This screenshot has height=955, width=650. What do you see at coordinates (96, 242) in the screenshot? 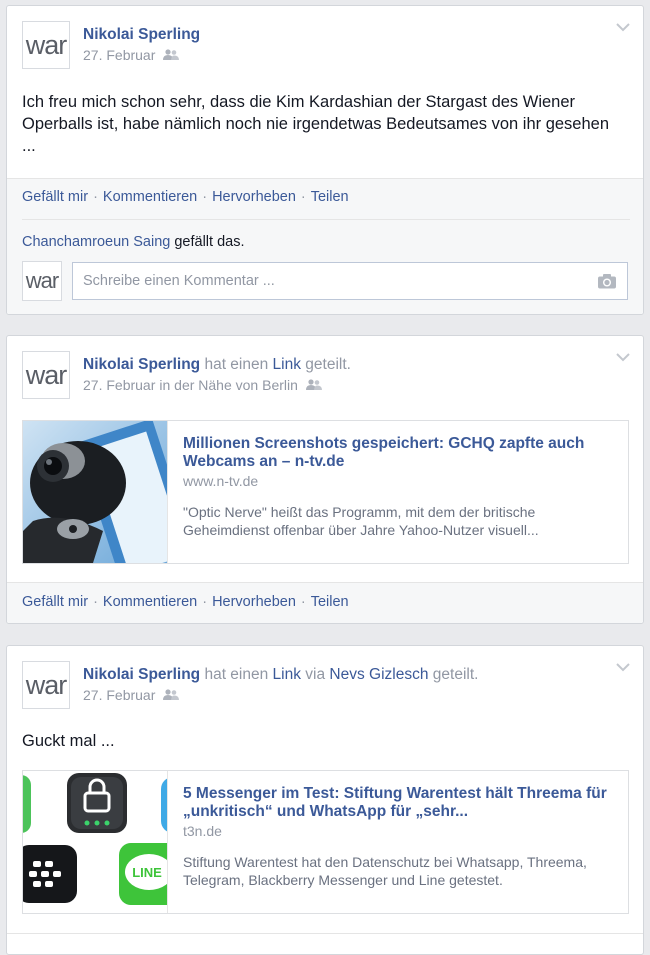
I see `liker-name: Chanchamroeun Saing` at bounding box center [96, 242].